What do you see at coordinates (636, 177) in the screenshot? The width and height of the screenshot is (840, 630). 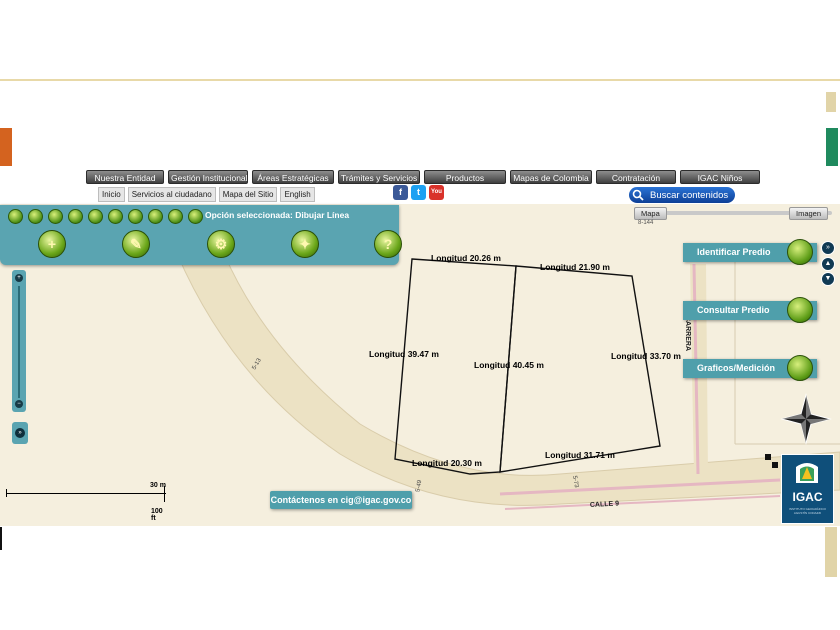 I see `nav-contratacion: Contratación` at bounding box center [636, 177].